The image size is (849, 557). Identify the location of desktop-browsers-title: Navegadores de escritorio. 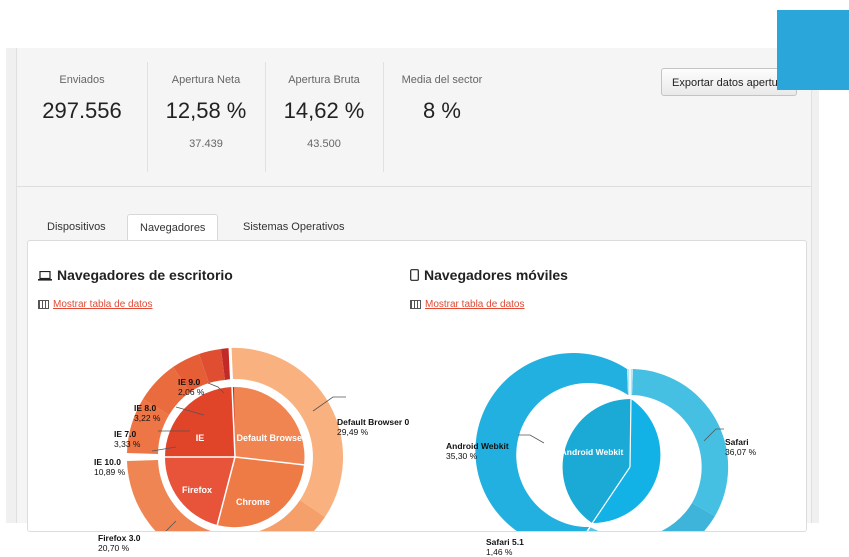
(135, 275).